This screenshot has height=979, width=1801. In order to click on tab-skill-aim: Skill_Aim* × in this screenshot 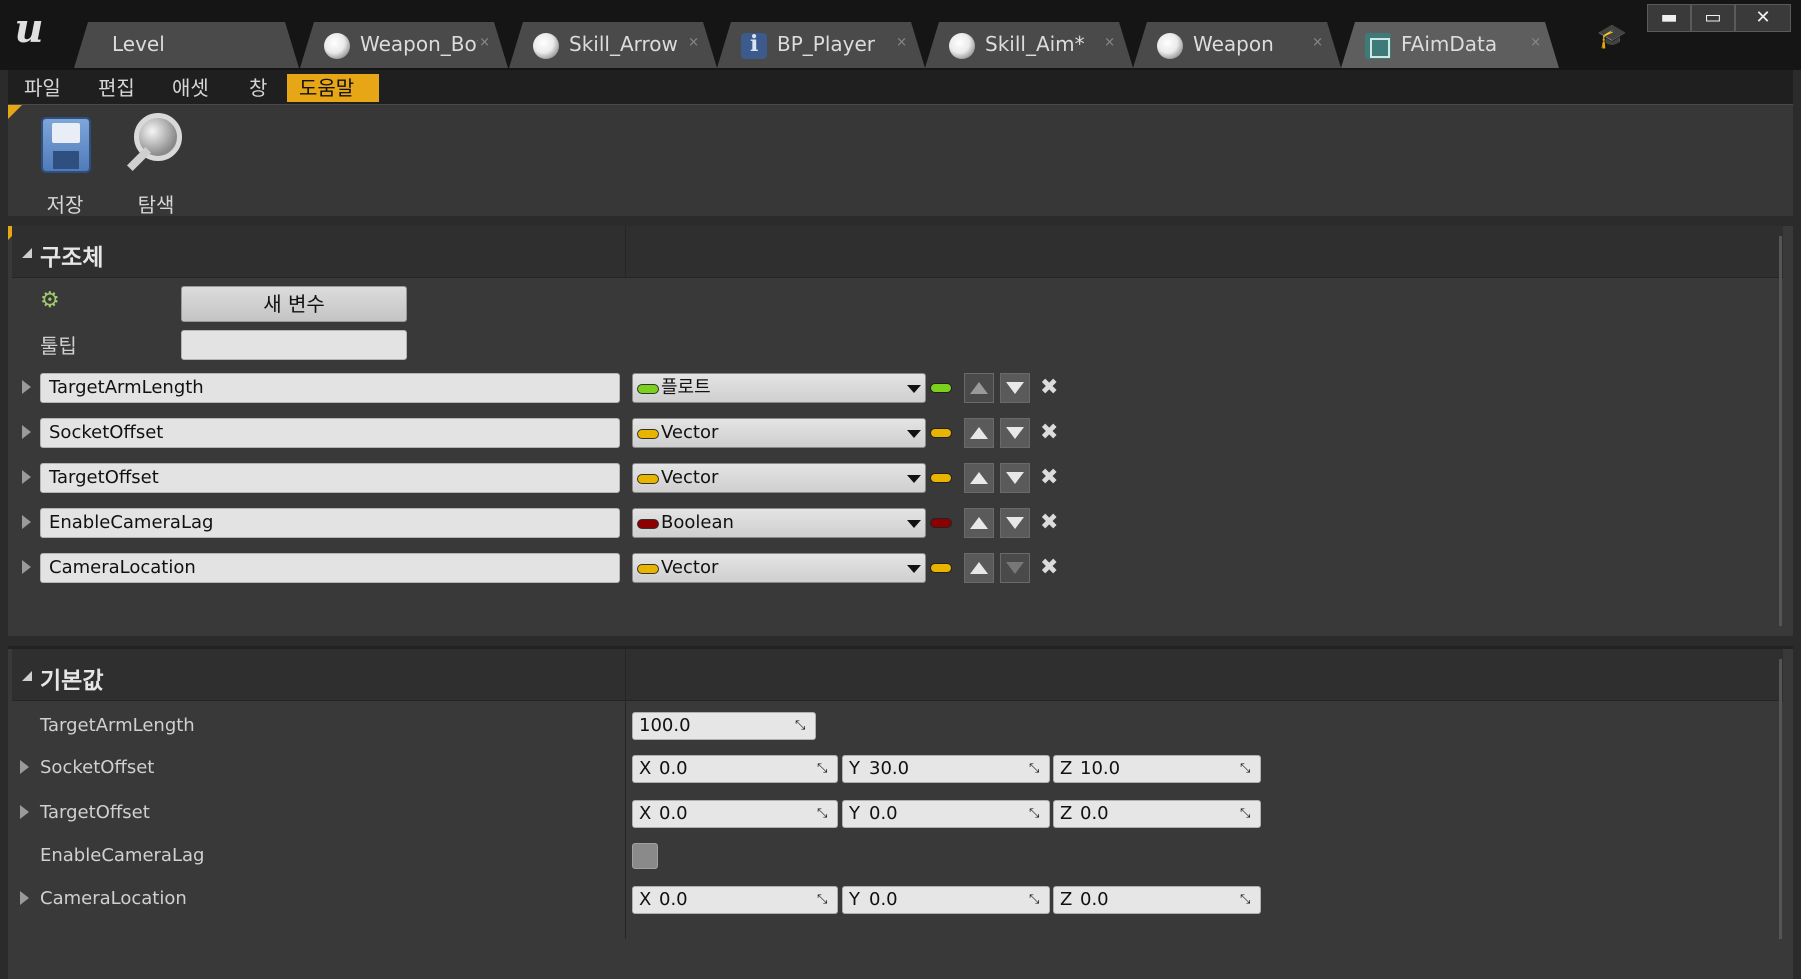, I will do `click(1029, 45)`.